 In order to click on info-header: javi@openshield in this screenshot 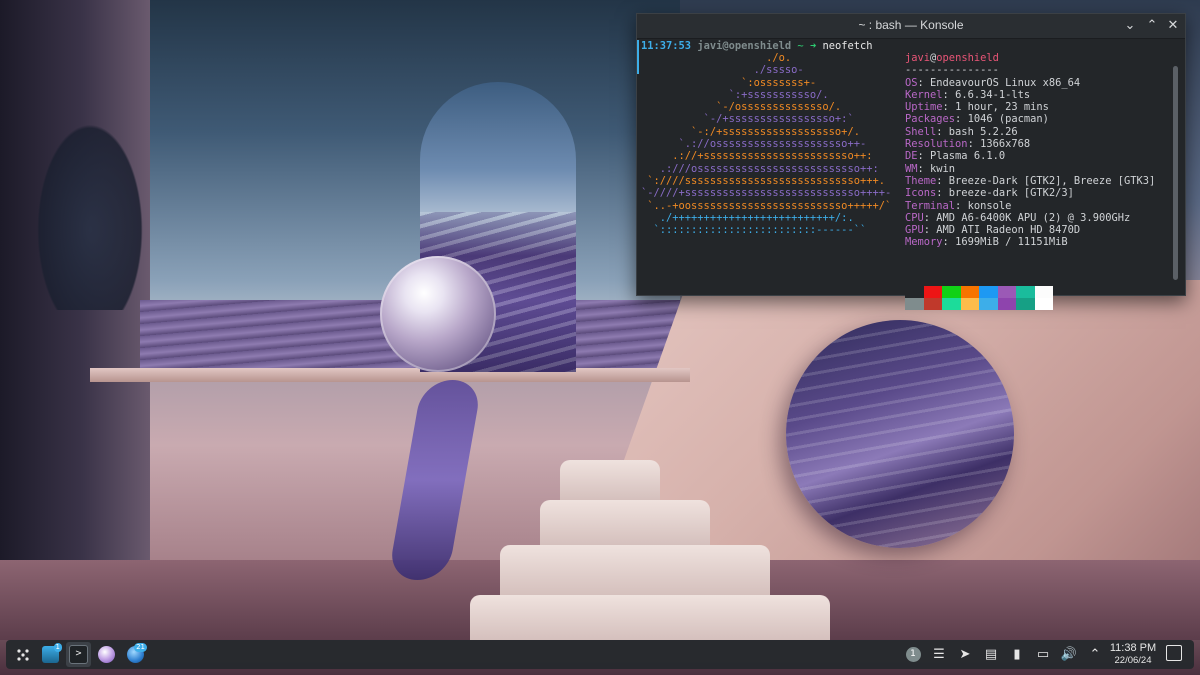, I will do `click(1030, 58)`.